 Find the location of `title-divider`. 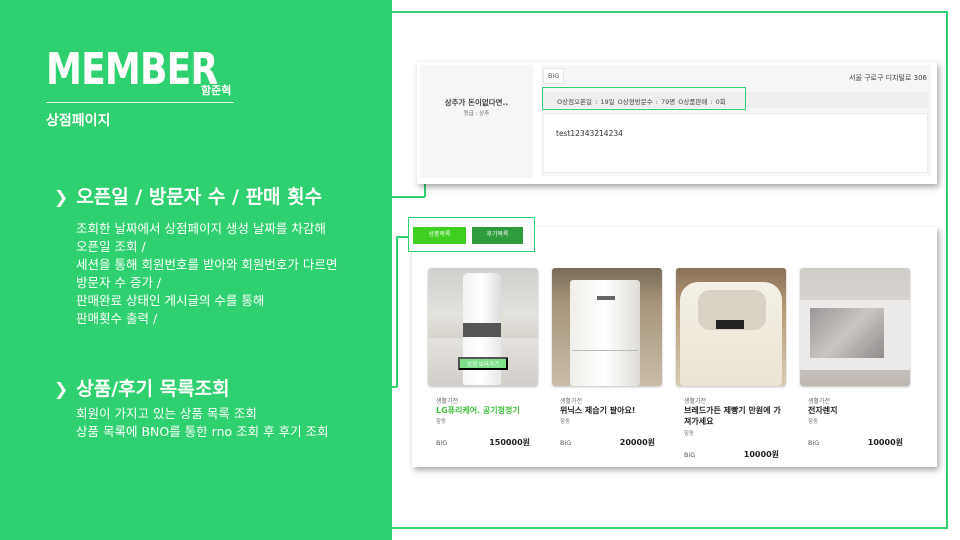

title-divider is located at coordinates (140, 102).